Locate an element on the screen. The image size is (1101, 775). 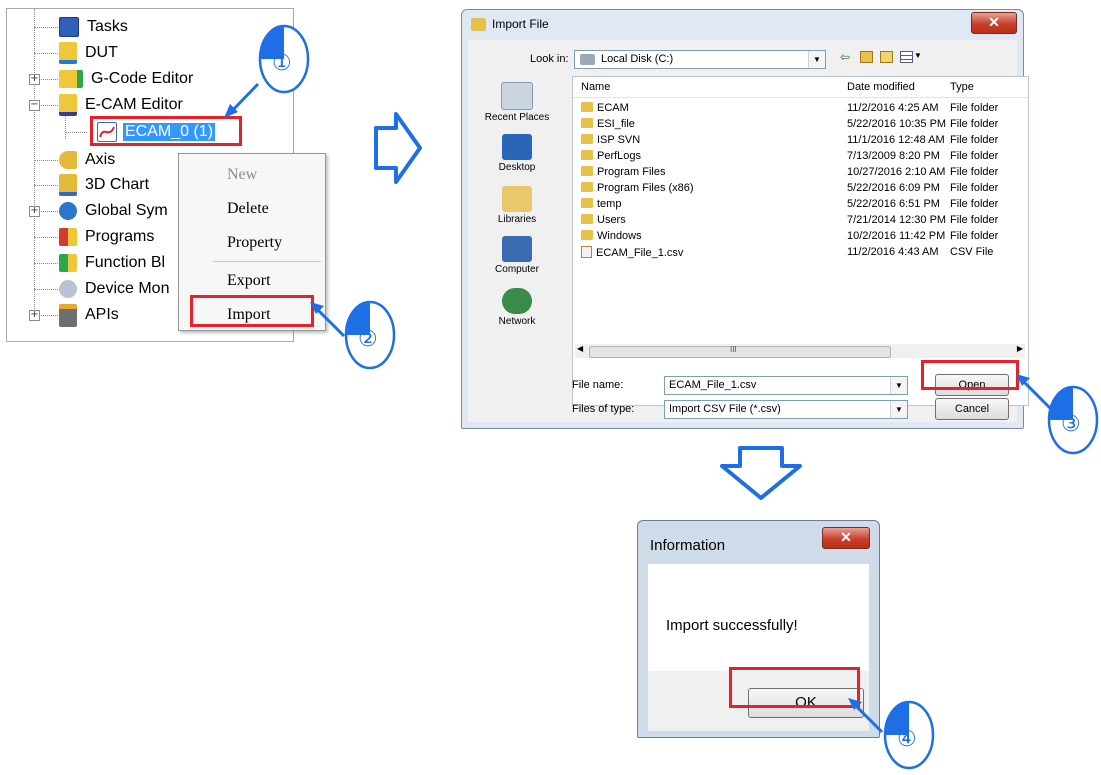
place-libraries: Libraries is located at coordinates (517, 205).